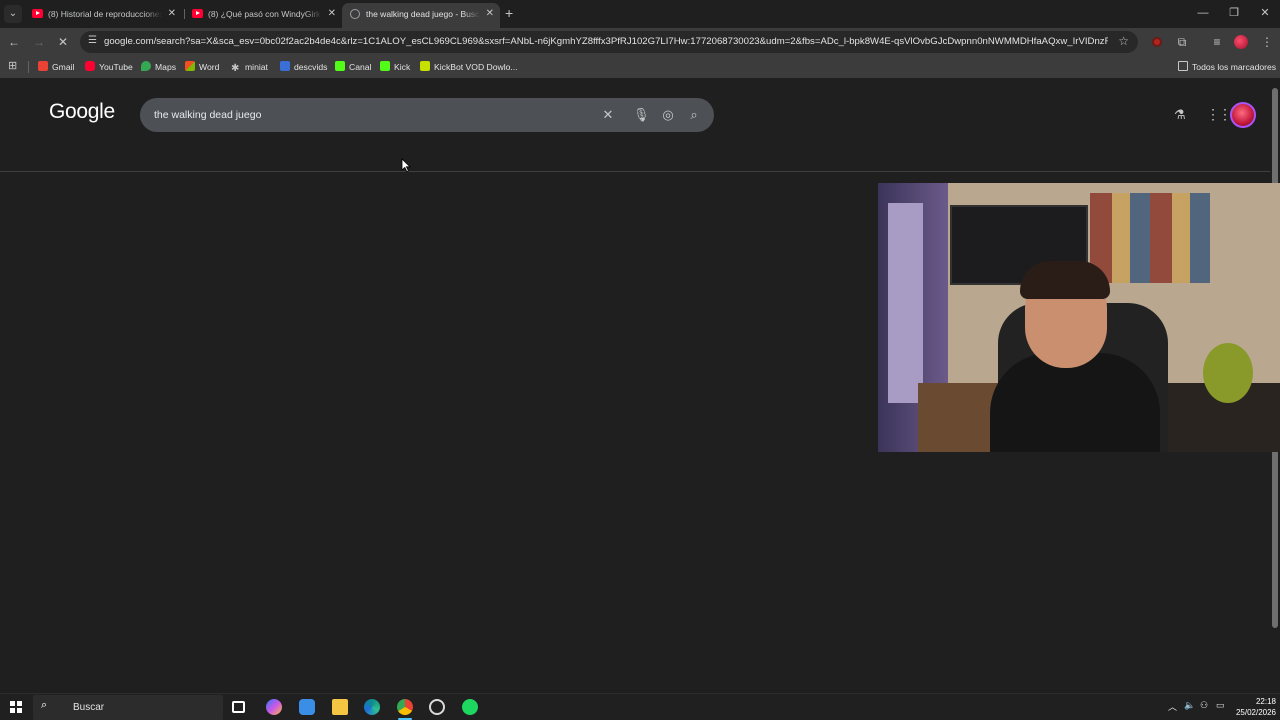 Image resolution: width=1280 pixels, height=720 pixels. Describe the element at coordinates (1265, 701) in the screenshot. I see `clock-time: 22:18` at that location.